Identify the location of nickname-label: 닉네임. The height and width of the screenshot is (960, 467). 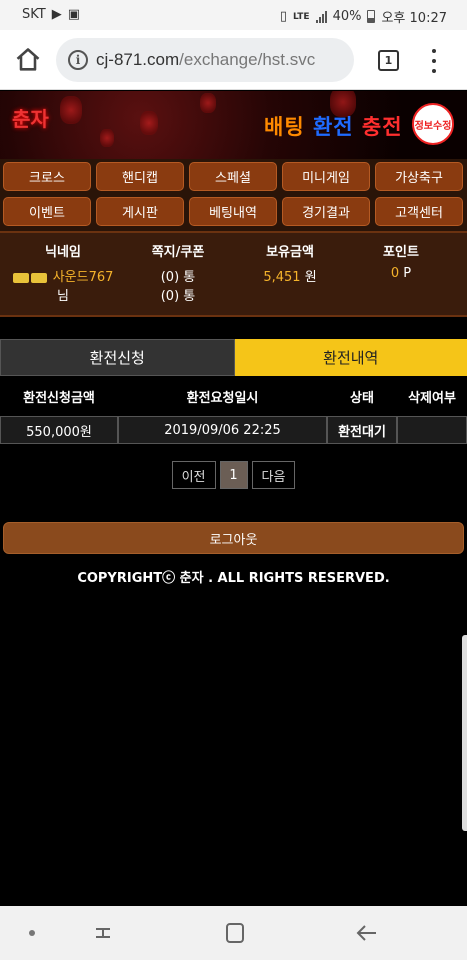
(63, 252).